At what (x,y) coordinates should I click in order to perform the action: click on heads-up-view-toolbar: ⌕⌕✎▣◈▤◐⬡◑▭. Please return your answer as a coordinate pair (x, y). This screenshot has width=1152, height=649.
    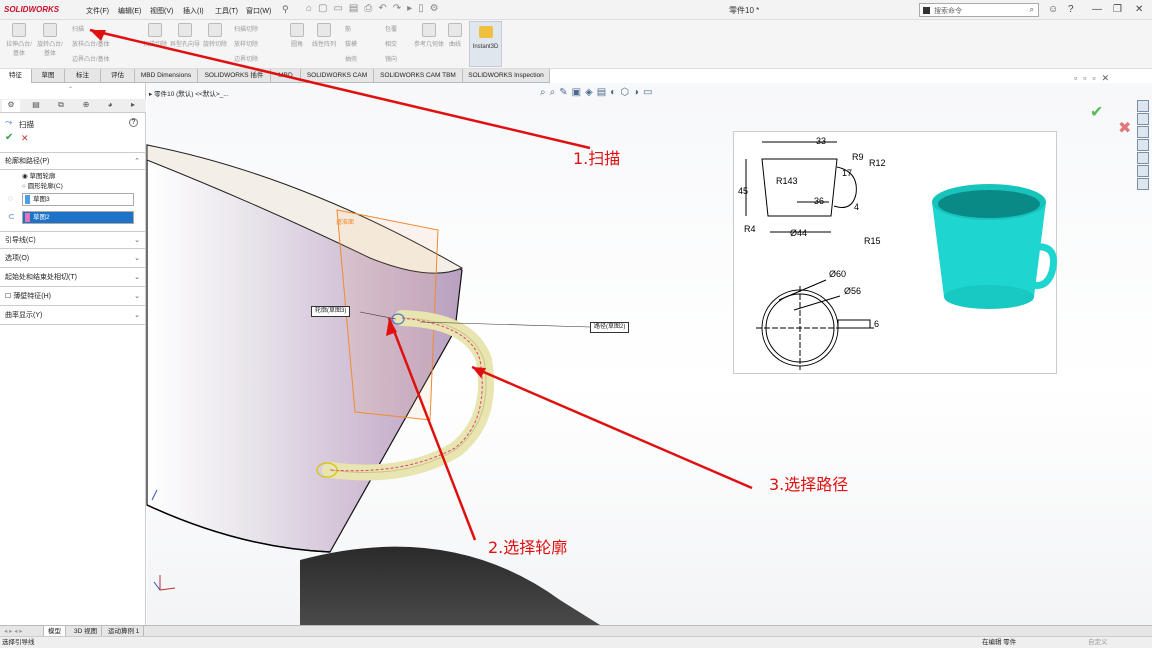
    Looking at the image, I should click on (598, 92).